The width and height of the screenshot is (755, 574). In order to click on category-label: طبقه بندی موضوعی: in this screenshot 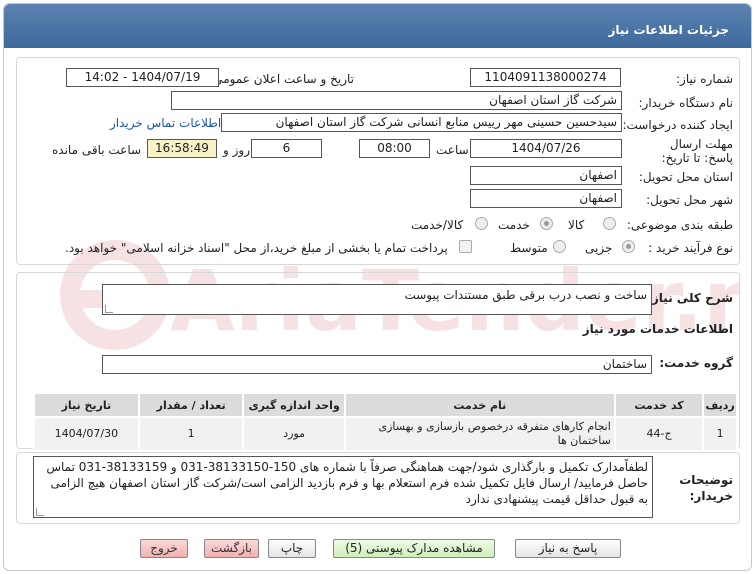, I will do `click(679, 225)`.